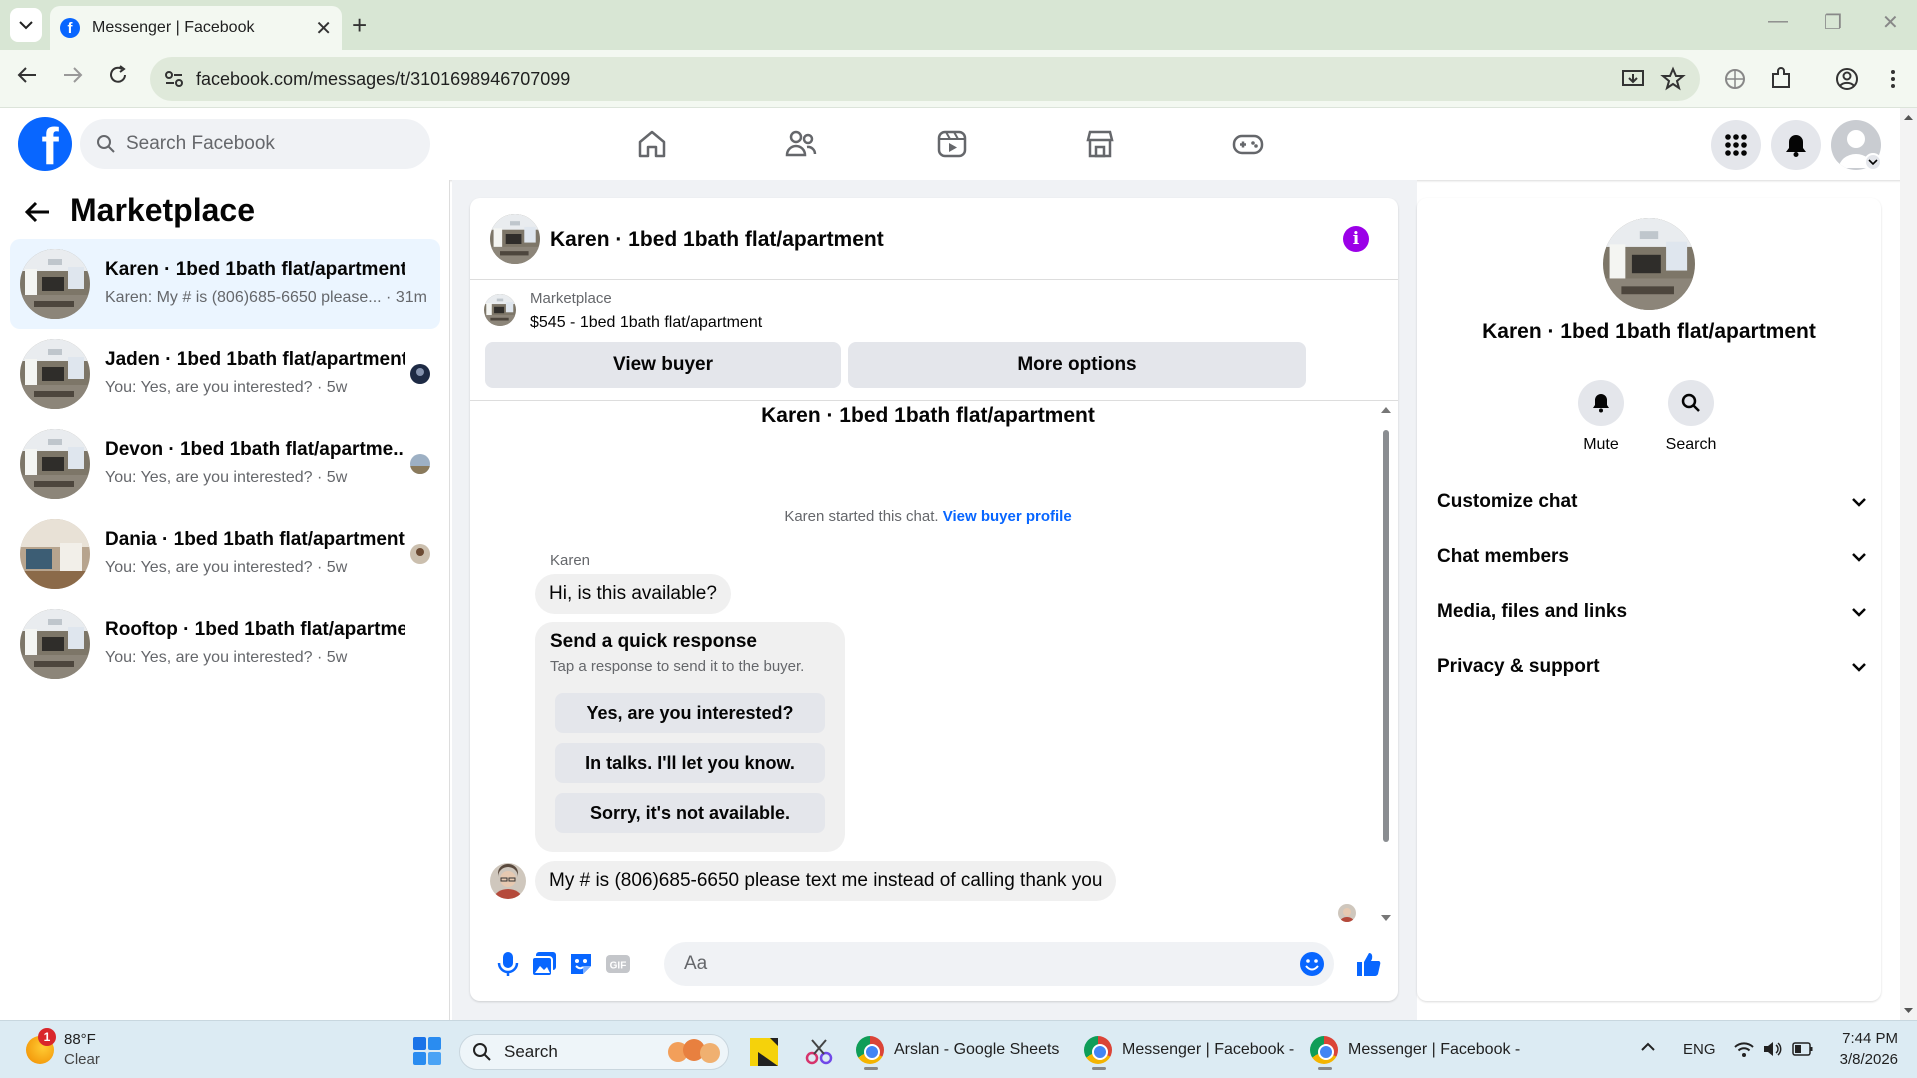 The image size is (1917, 1078). I want to click on chevron-down-icon, so click(26, 25).